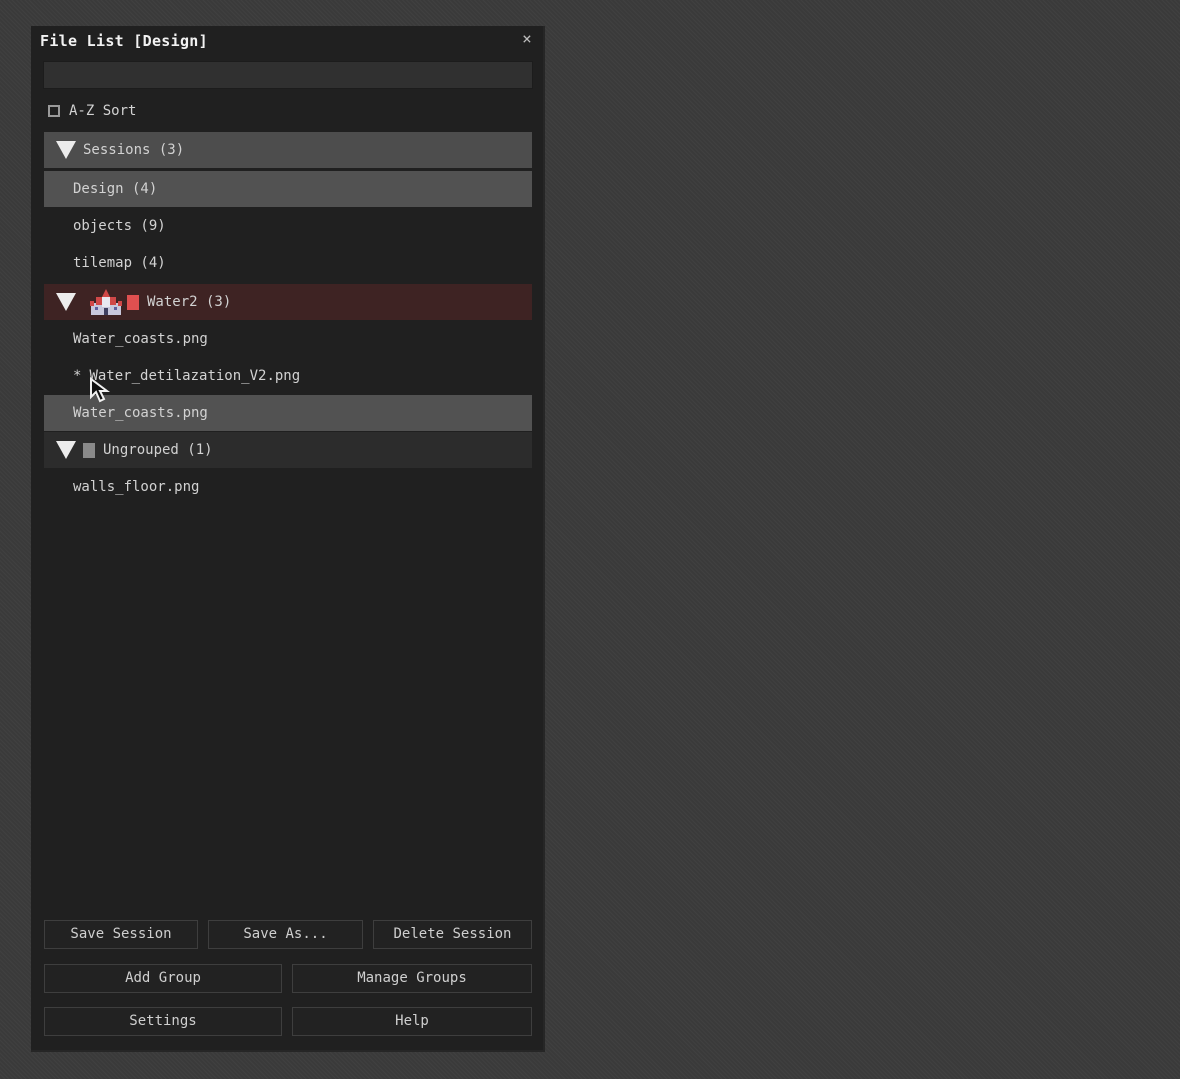 The image size is (1180, 1079). Describe the element at coordinates (412, 1021) in the screenshot. I see `help-button: Help` at that location.